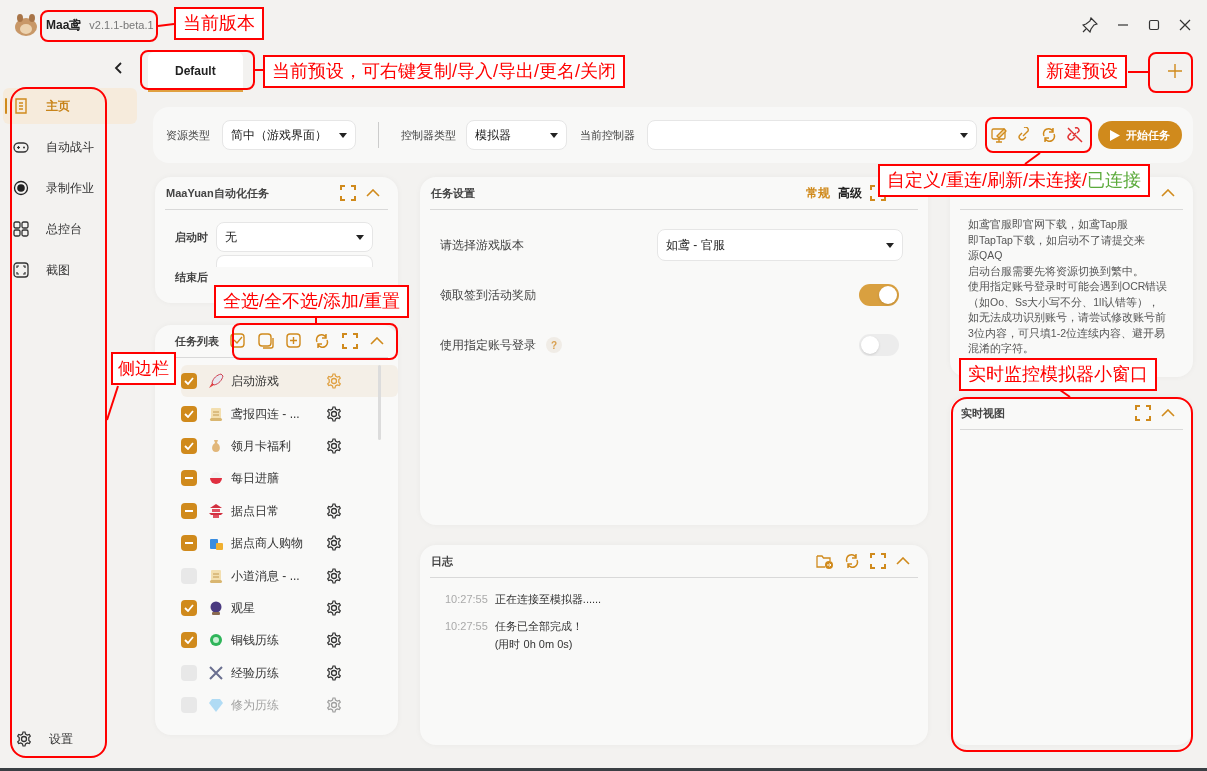  Describe the element at coordinates (488, 345) in the screenshot. I see `setting-label: 使用指定账号登录` at that location.